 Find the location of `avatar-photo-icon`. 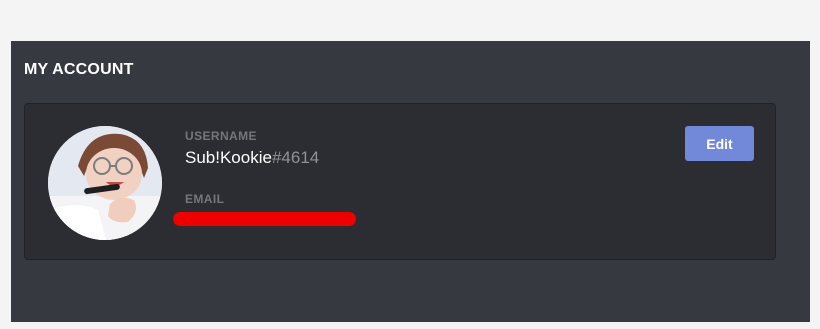

avatar-photo-icon is located at coordinates (105, 183).